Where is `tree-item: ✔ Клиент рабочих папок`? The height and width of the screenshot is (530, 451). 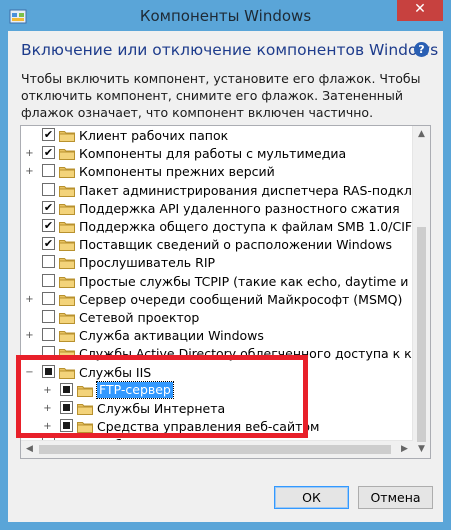
tree-item: ✔ Клиент рабочих папок is located at coordinates (225, 136).